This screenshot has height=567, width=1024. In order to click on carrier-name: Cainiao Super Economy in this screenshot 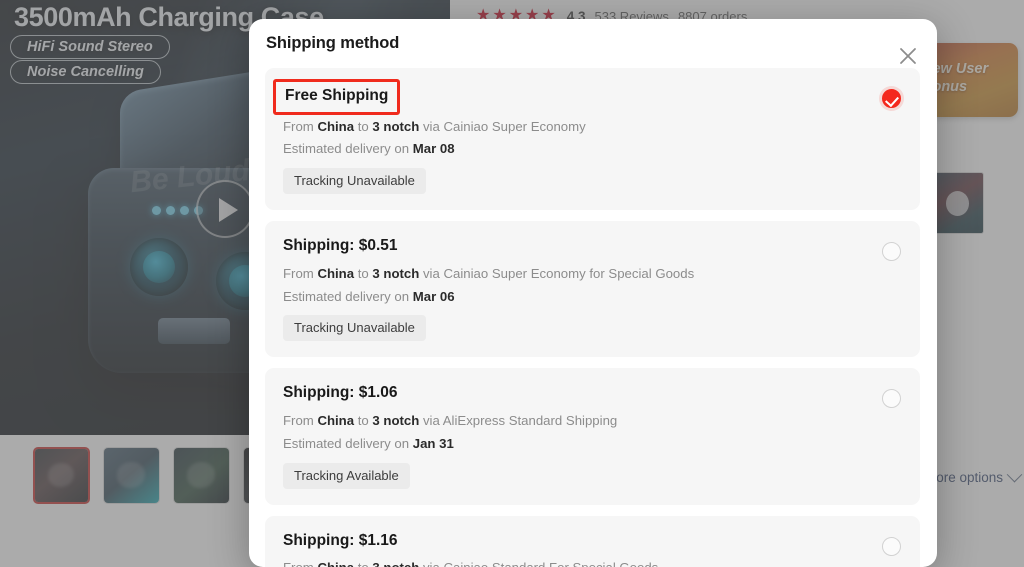, I will do `click(514, 126)`.